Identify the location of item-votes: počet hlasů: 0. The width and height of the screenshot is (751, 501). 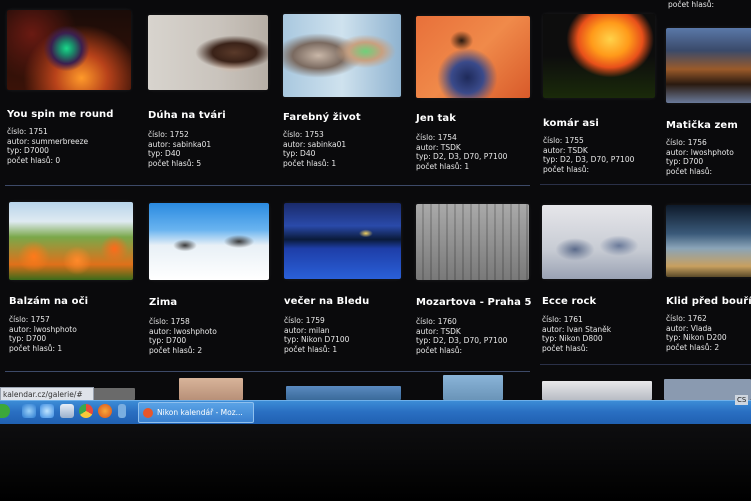
(34, 160).